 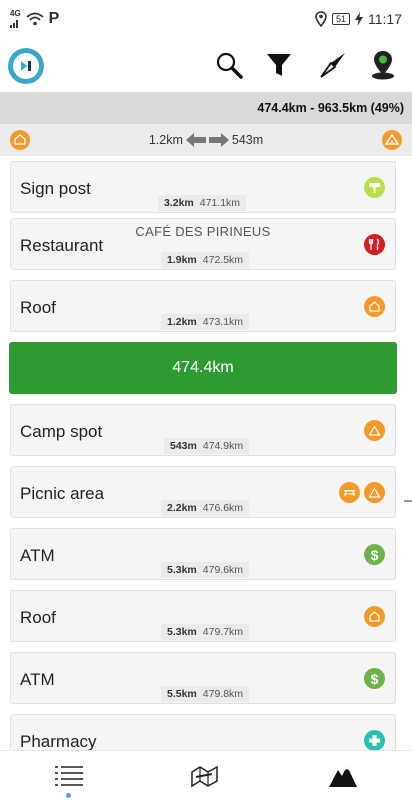 What do you see at coordinates (206, 108) in the screenshot?
I see `progress-summary: 474.4km - 963.5km (49%)` at bounding box center [206, 108].